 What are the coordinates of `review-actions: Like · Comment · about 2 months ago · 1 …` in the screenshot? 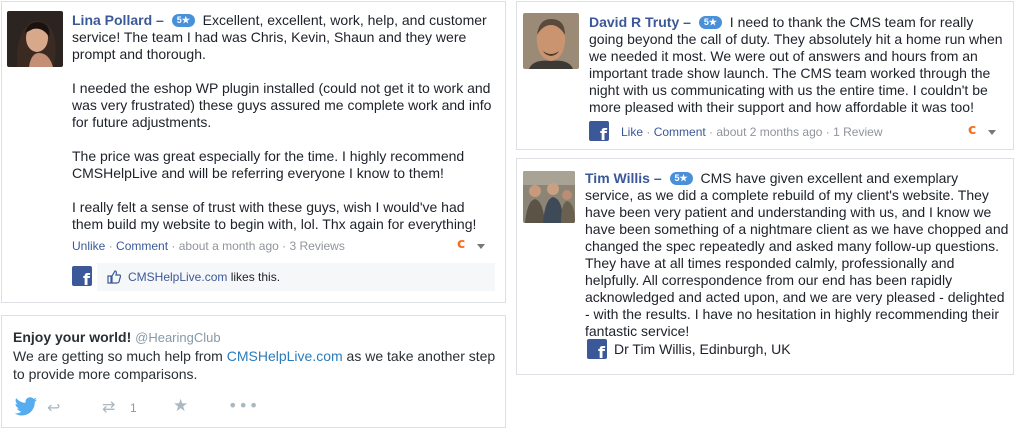 It's located at (752, 132).